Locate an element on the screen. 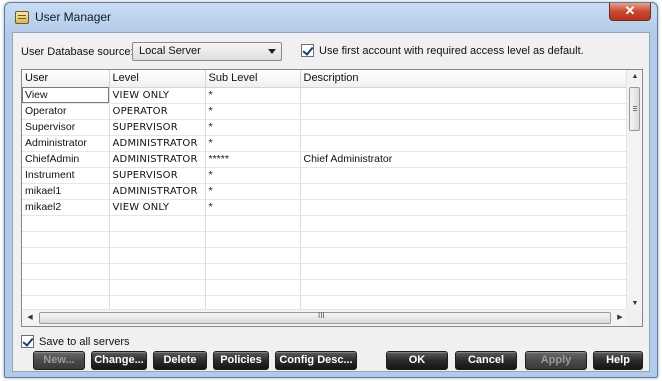 This screenshot has width=662, height=381. table-row: Supervisor SUPERVISOR * is located at coordinates (325, 127).